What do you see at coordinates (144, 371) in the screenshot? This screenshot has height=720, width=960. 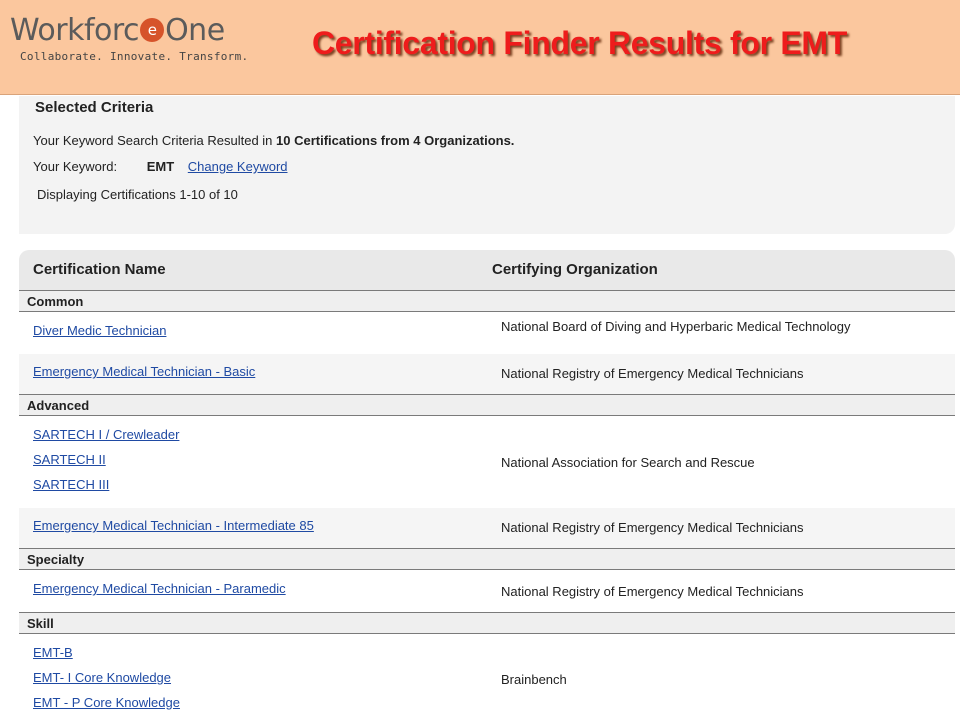 I see `certification-link: Emergency Medical Technician - Basic` at bounding box center [144, 371].